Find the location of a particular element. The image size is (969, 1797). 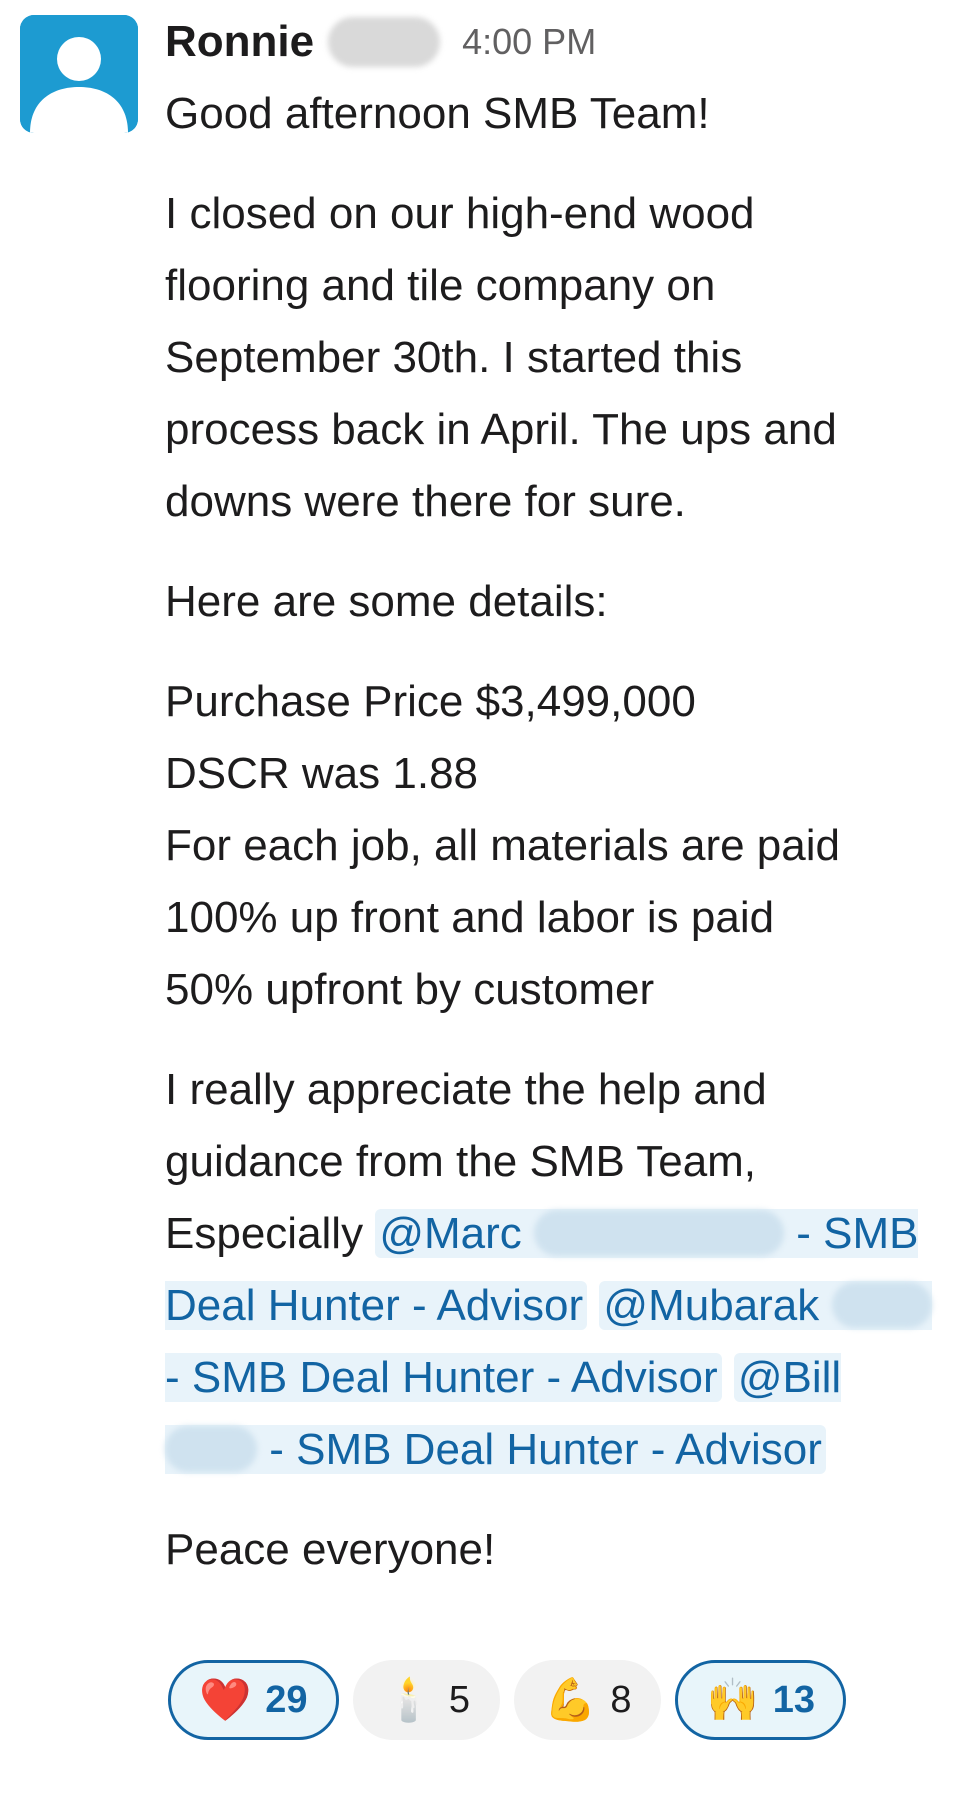

thanks-line: I really appreciate the help and is located at coordinates (466, 1089).